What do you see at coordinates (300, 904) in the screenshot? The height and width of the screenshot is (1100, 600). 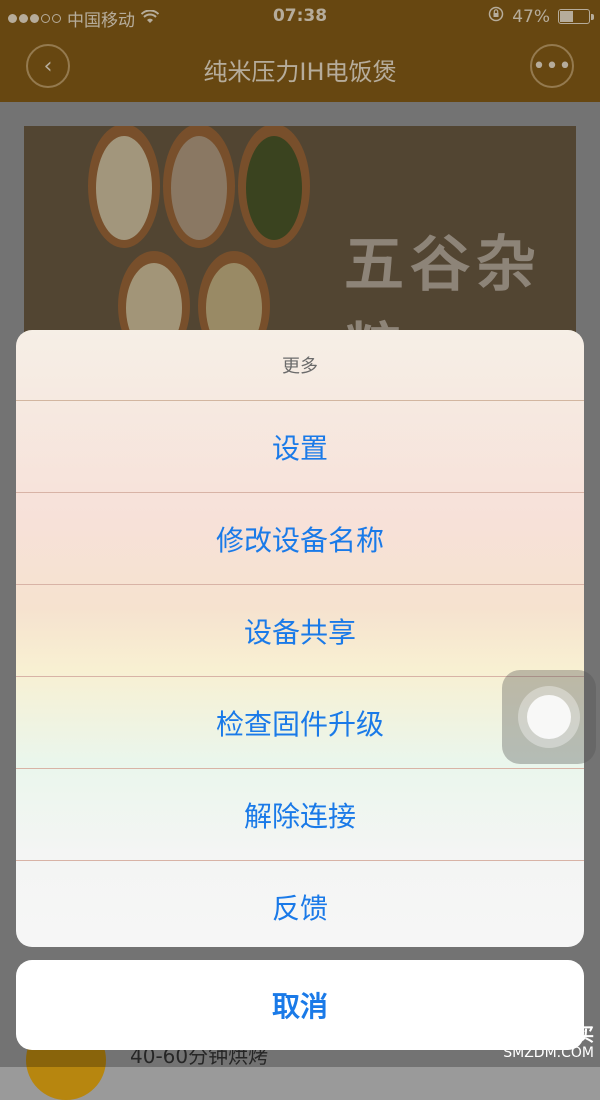 I see `action-feedback: 反馈` at bounding box center [300, 904].